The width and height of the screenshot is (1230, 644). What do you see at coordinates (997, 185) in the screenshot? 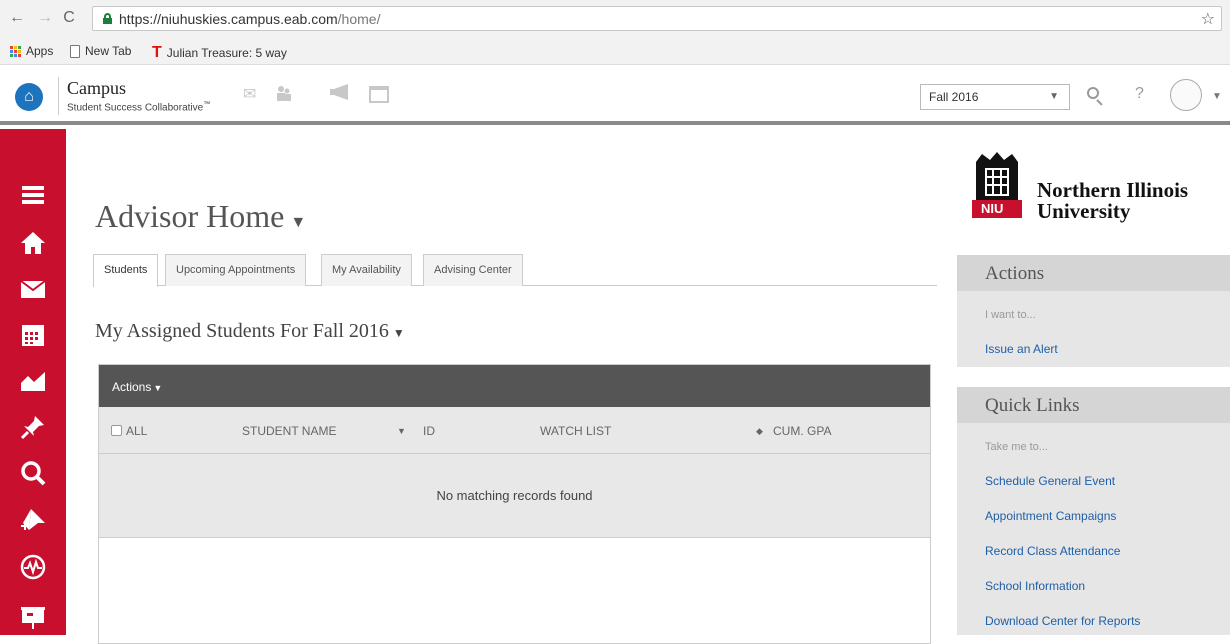
I see `niu-seal-logo: NIU` at bounding box center [997, 185].